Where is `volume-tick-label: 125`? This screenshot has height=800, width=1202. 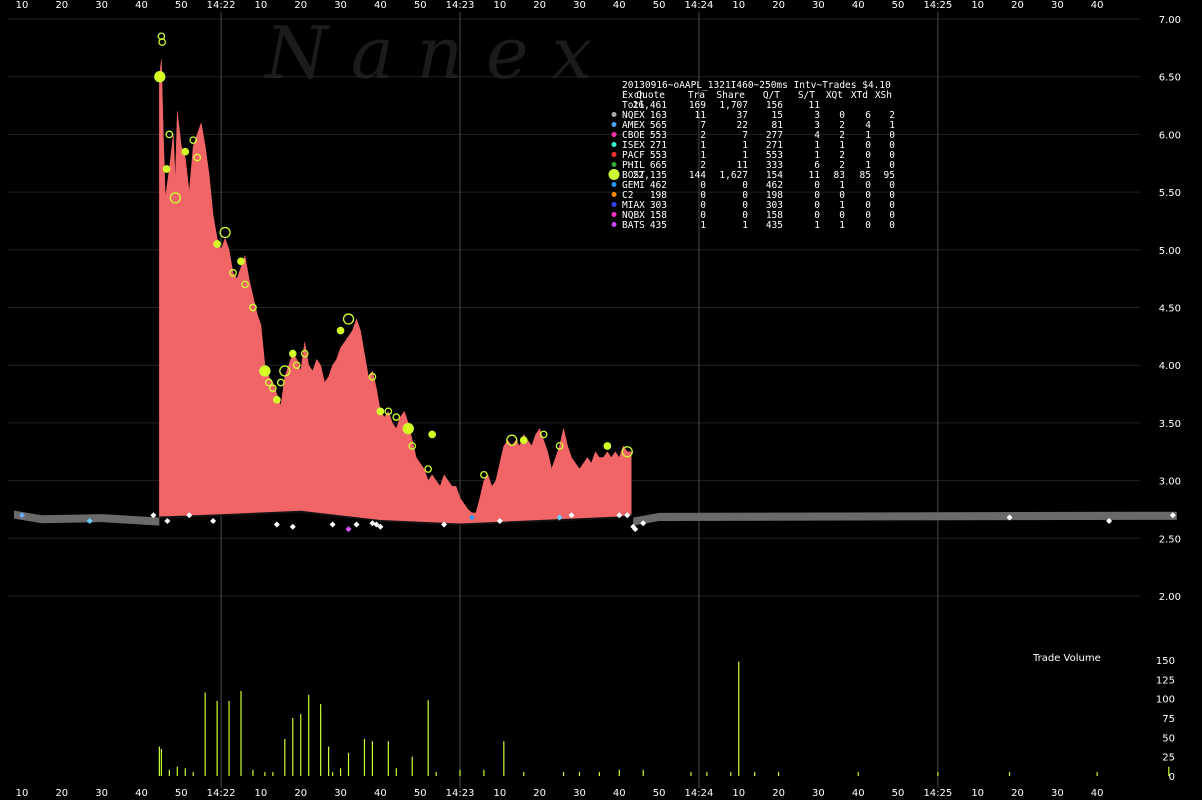 volume-tick-label: 125 is located at coordinates (1165, 680).